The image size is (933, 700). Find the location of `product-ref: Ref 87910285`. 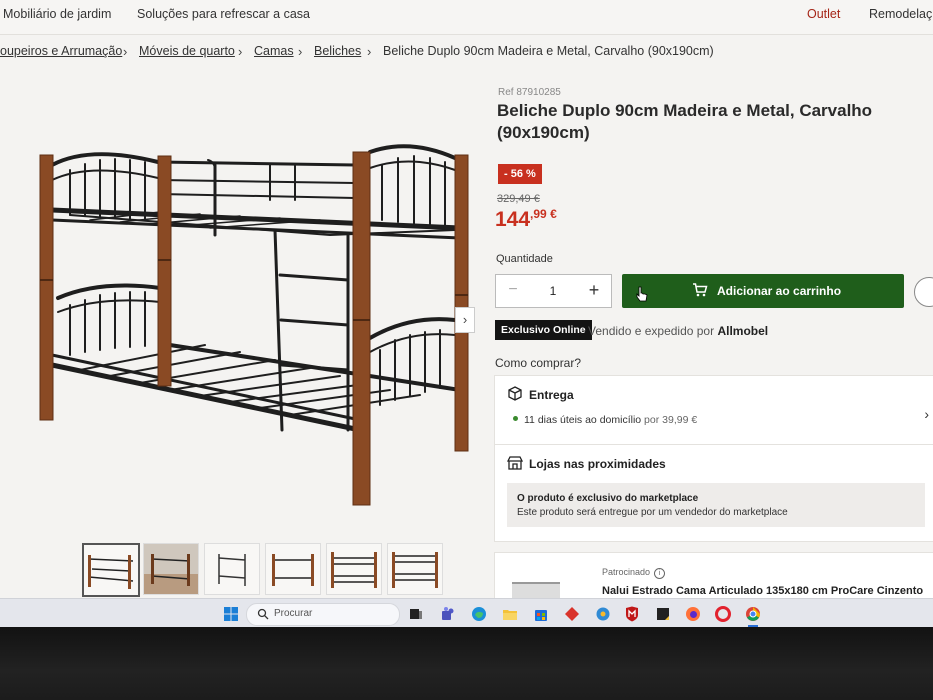

product-ref: Ref 87910285 is located at coordinates (529, 92).